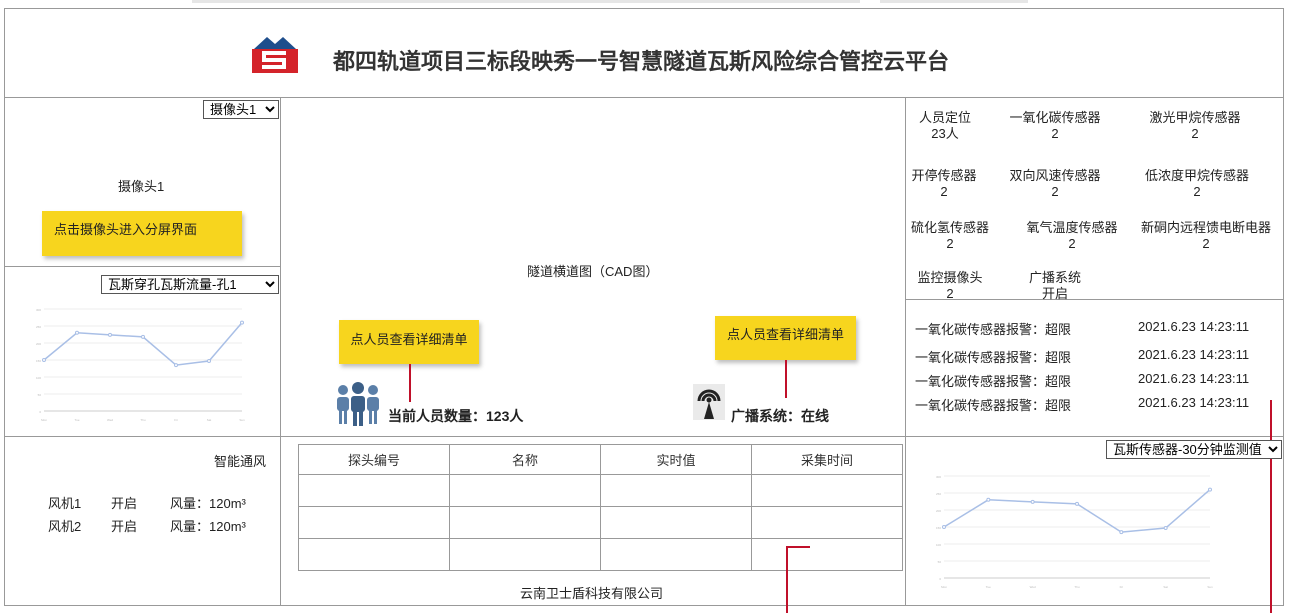 This screenshot has width=1293, height=613. I want to click on column-header: 采集时间, so click(827, 459).